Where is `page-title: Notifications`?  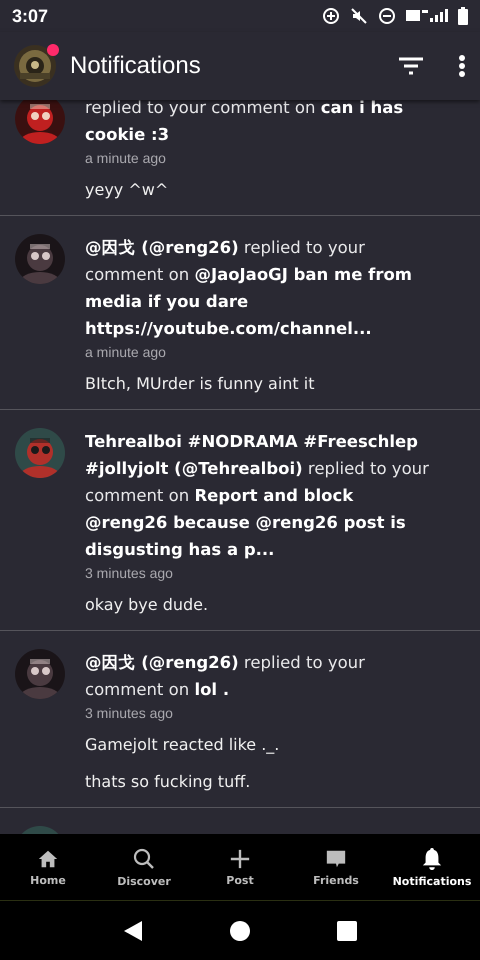 page-title: Notifications is located at coordinates (136, 66).